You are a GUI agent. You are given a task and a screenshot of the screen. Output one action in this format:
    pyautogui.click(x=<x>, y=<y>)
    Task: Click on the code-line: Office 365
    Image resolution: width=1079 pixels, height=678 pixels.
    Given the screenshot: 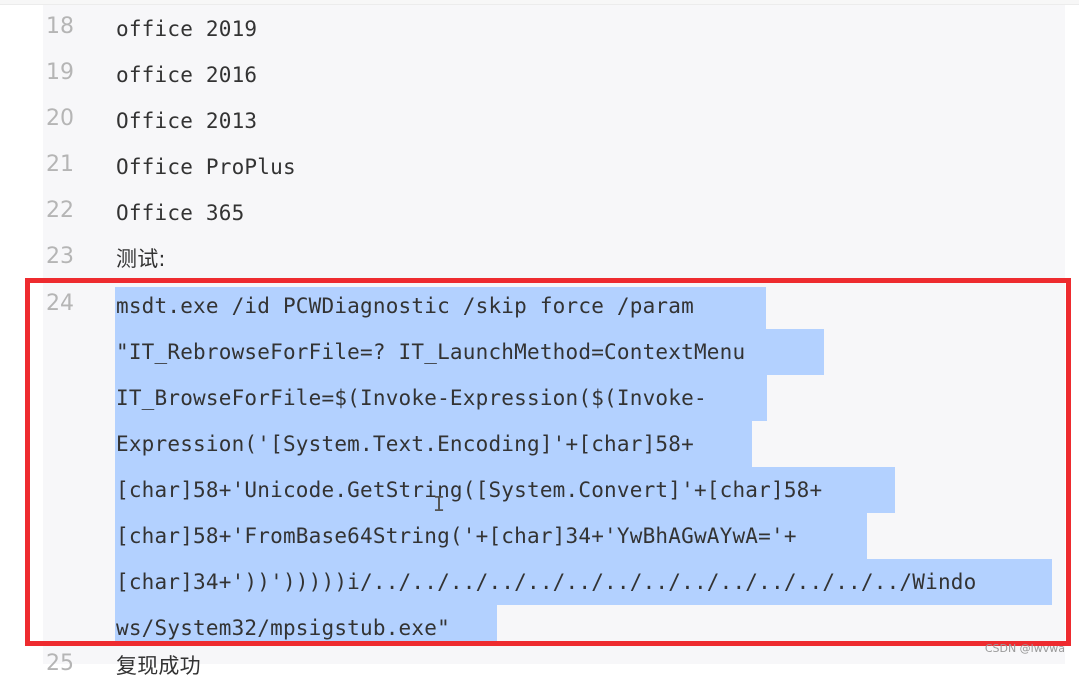 What is the action you would take?
    pyautogui.click(x=180, y=213)
    